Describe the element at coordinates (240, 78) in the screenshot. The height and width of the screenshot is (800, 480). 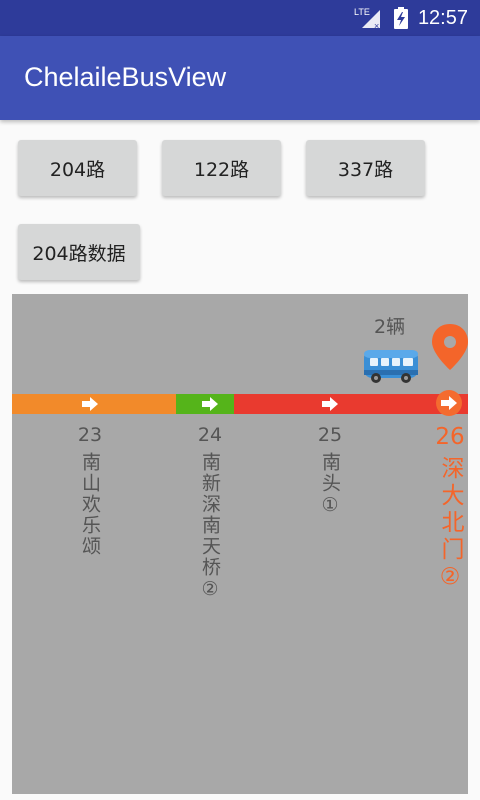
I see `app-bar: ChelaileBusView` at that location.